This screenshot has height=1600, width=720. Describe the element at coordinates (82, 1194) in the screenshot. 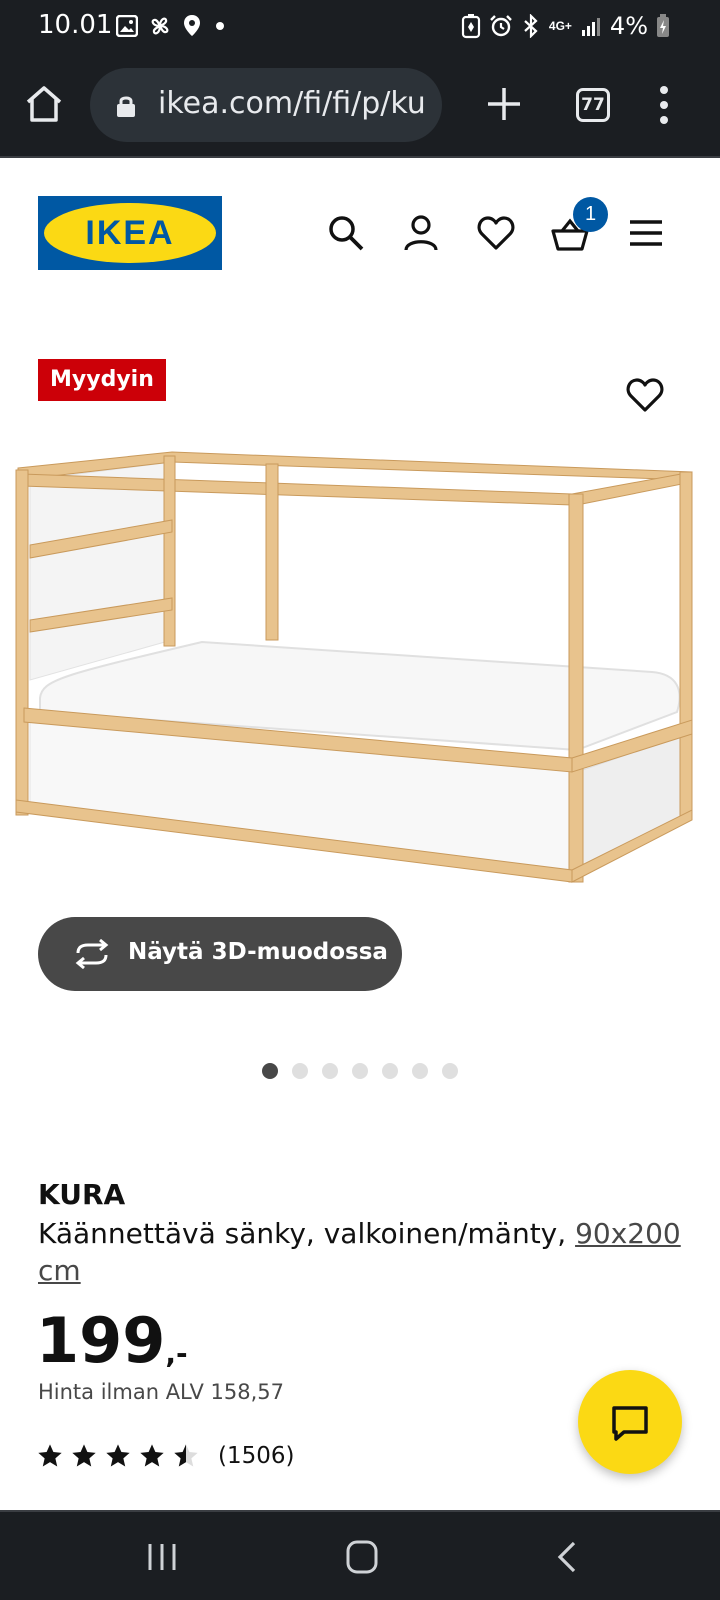

I see `product-name: KURA` at that location.